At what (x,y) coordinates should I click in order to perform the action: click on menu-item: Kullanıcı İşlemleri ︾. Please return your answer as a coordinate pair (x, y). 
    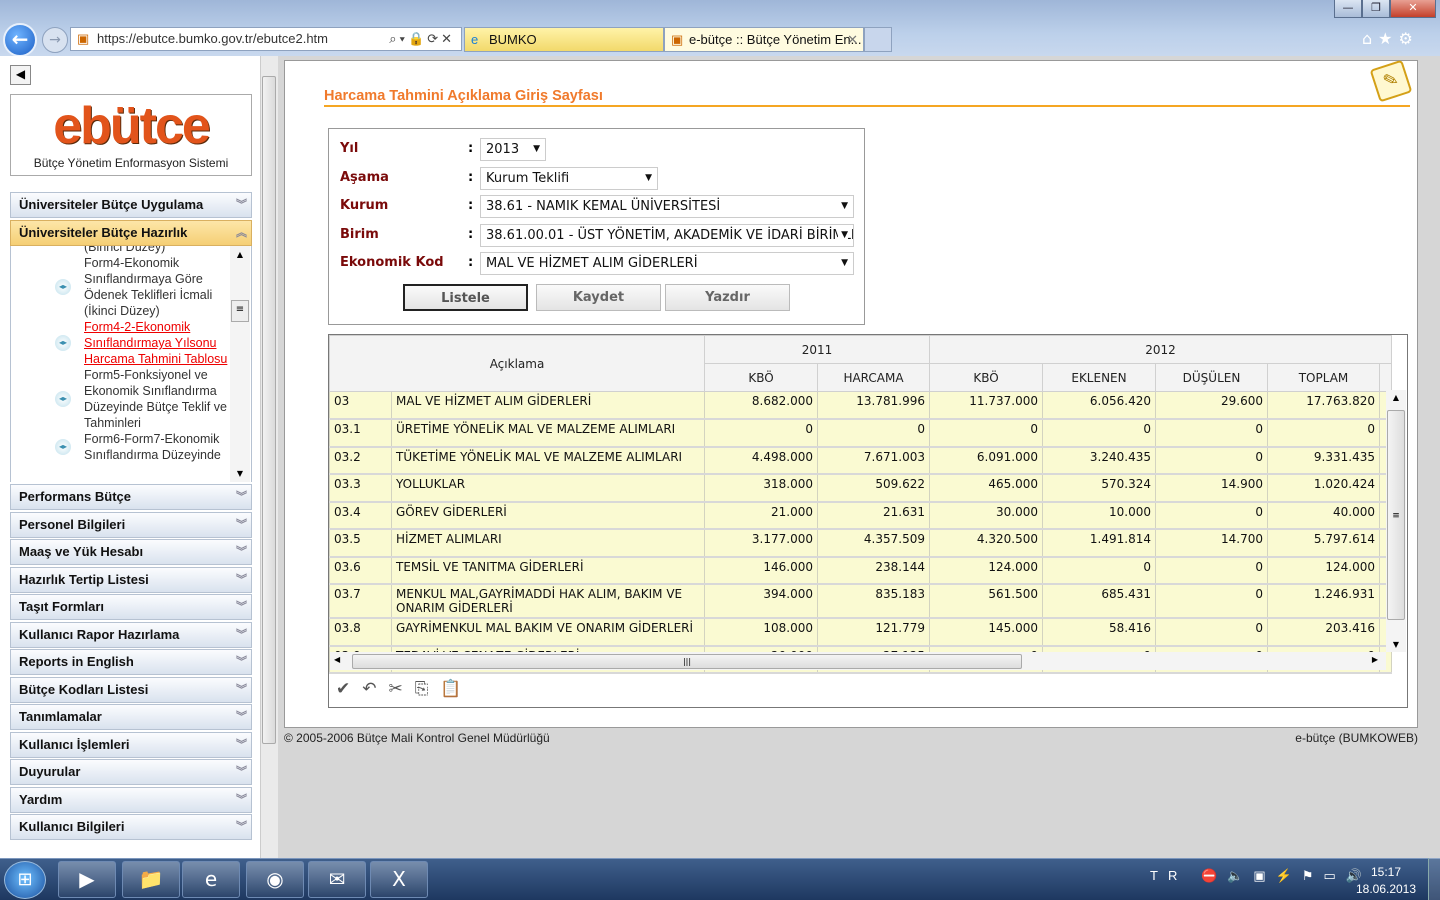
    Looking at the image, I should click on (131, 744).